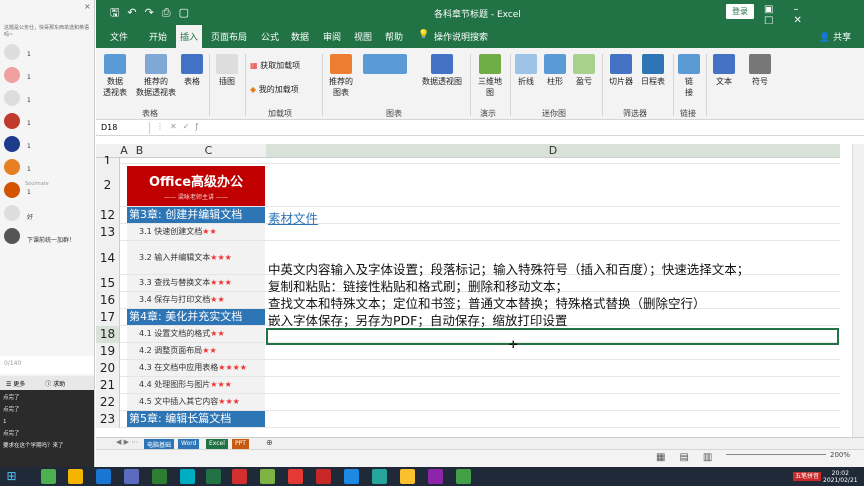  What do you see at coordinates (461, 36) in the screenshot?
I see `tell-me-search: 操作说明搜索` at bounding box center [461, 36].